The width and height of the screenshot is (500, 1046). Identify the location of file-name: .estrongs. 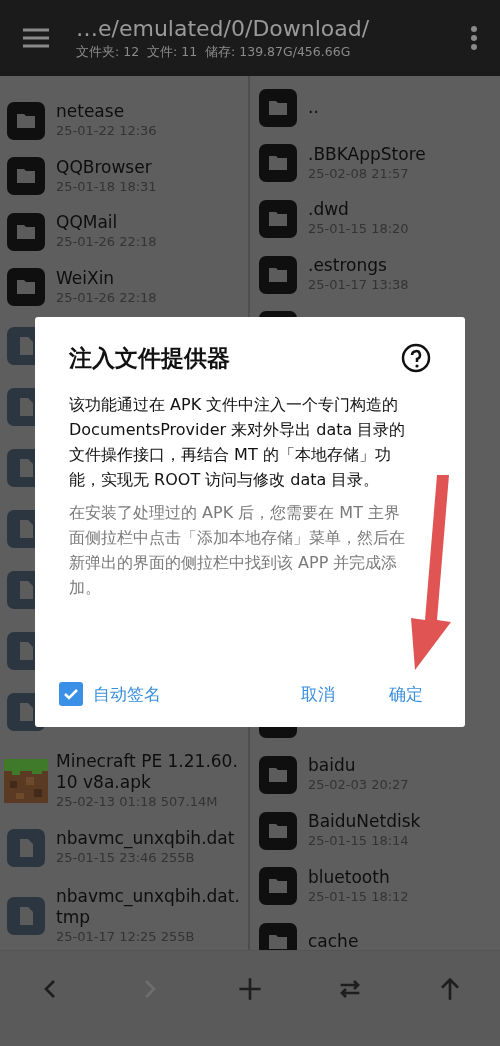
(358, 266).